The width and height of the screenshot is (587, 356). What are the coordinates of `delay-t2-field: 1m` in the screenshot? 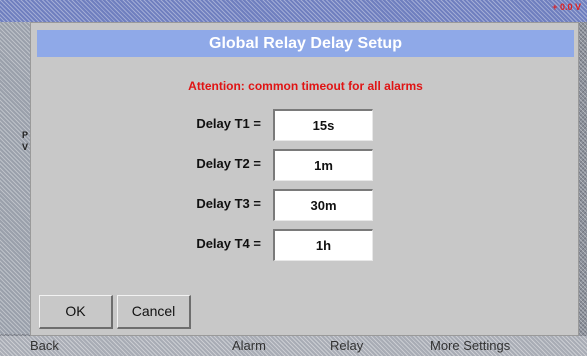 It's located at (323, 165).